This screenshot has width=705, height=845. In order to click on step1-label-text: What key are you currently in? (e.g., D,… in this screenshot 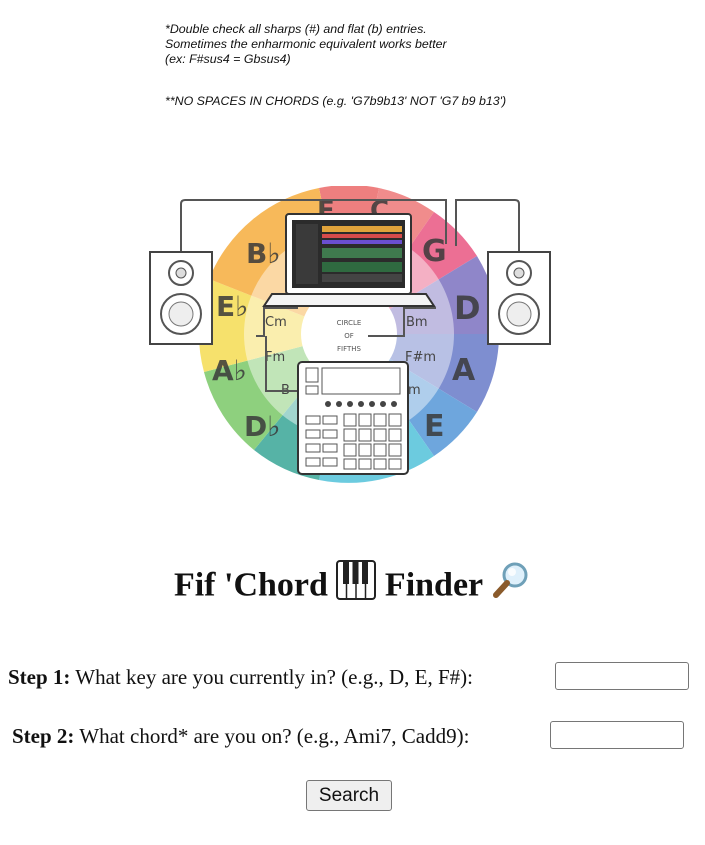, I will do `click(271, 677)`.